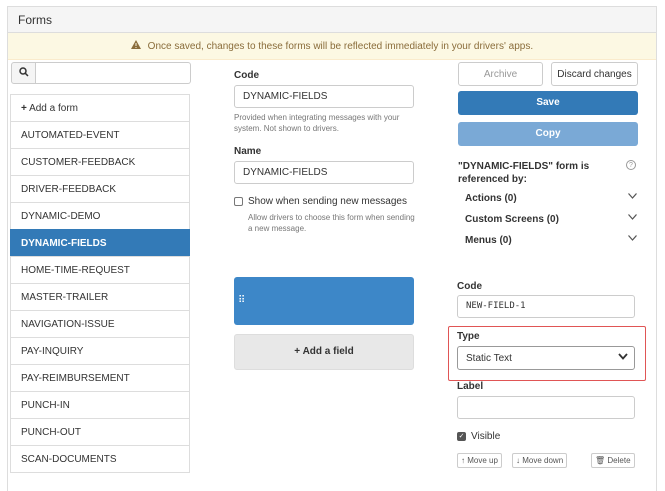  I want to click on form-list-item: CUSTOMER-FEEDBACK, so click(100, 162).